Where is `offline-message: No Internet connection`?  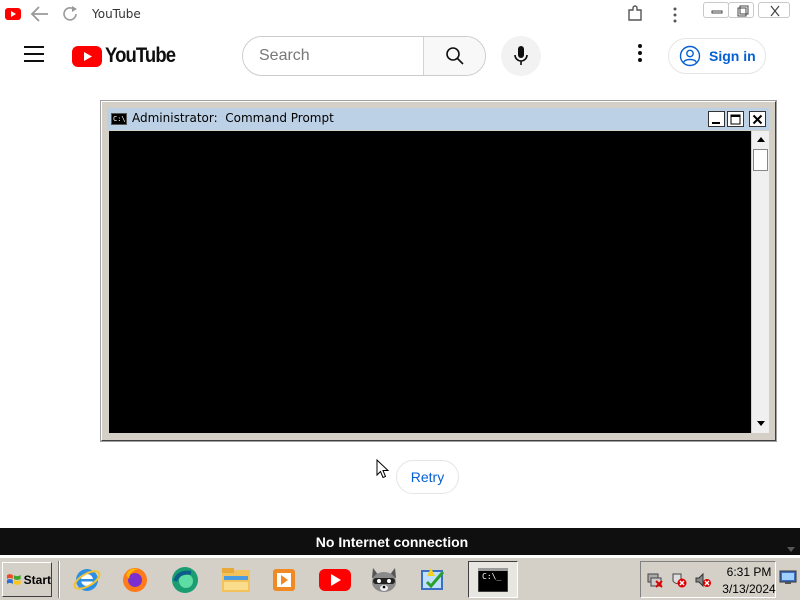 offline-message: No Internet connection is located at coordinates (392, 542).